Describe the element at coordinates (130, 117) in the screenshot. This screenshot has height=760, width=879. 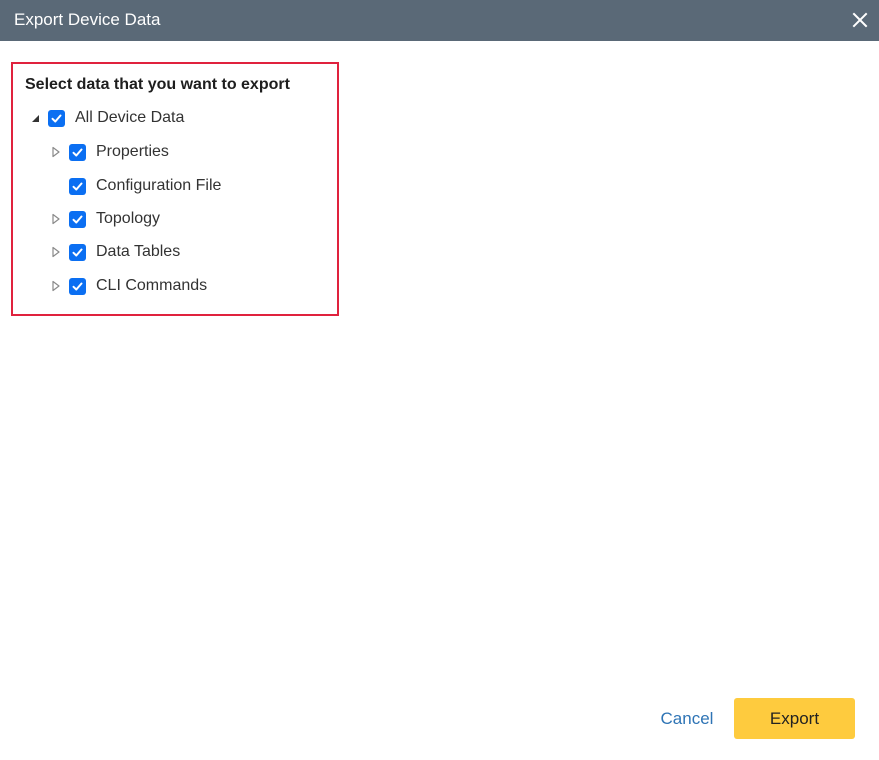
I see `tree-item-label: All Device Data` at that location.